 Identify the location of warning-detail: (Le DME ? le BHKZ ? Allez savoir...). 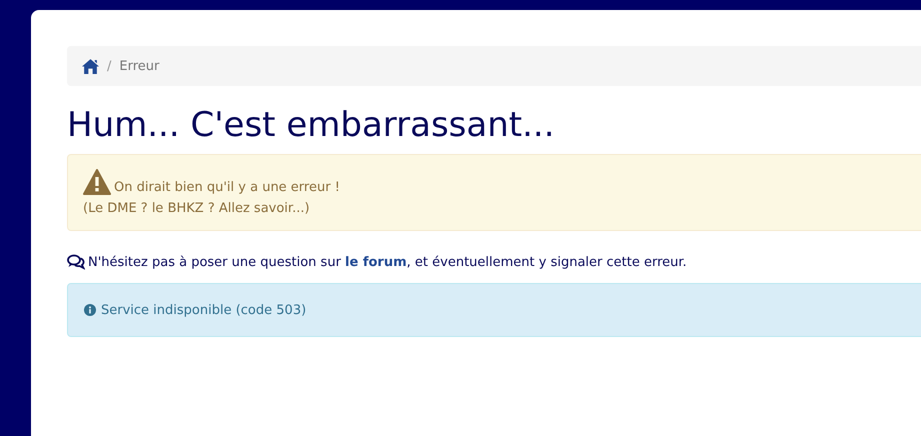
(197, 208).